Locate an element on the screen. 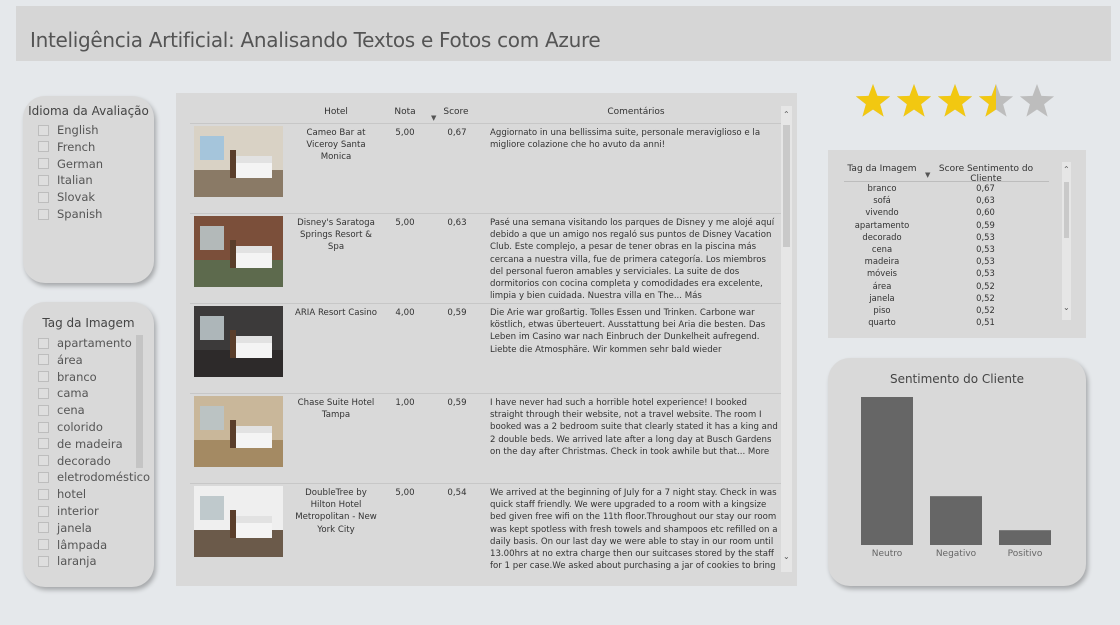  slicer-item: cena is located at coordinates (61, 410).